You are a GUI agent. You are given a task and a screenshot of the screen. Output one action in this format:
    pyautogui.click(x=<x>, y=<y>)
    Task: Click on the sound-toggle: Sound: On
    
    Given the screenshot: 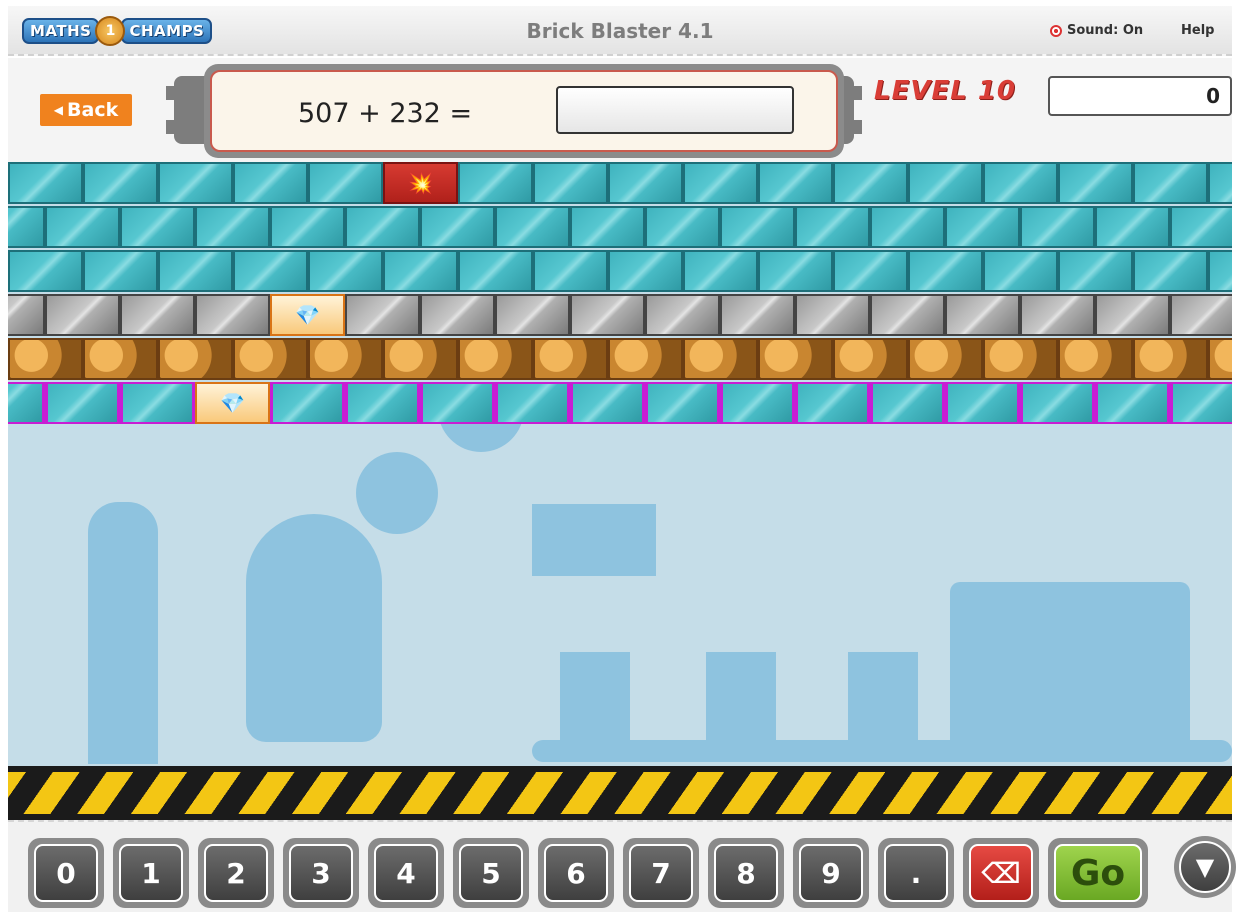 What is the action you would take?
    pyautogui.click(x=1096, y=30)
    